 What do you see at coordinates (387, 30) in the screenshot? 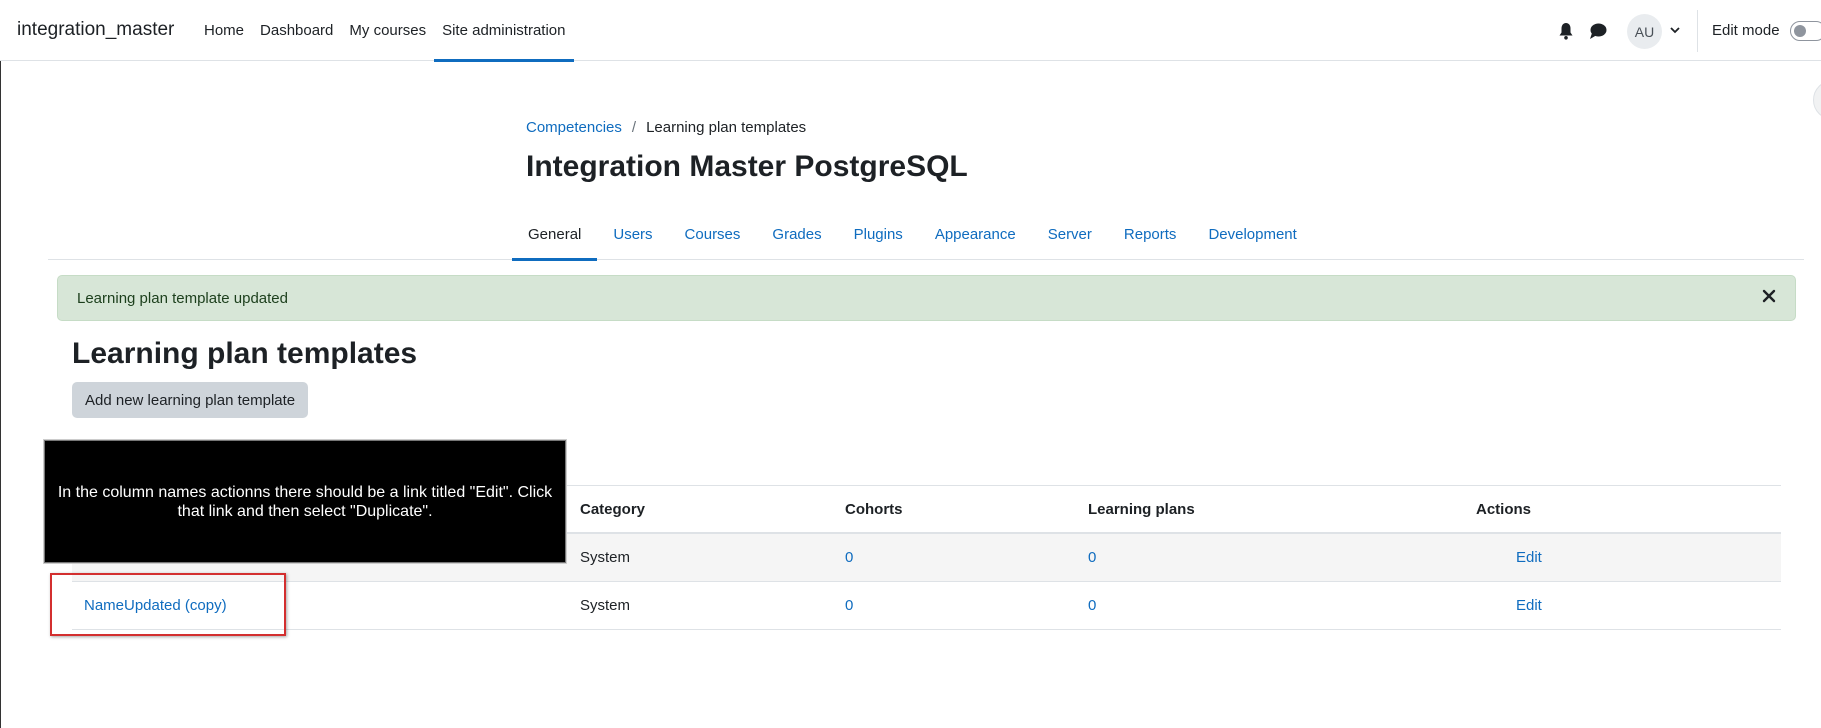
I see `nav-my-courses: My courses` at bounding box center [387, 30].